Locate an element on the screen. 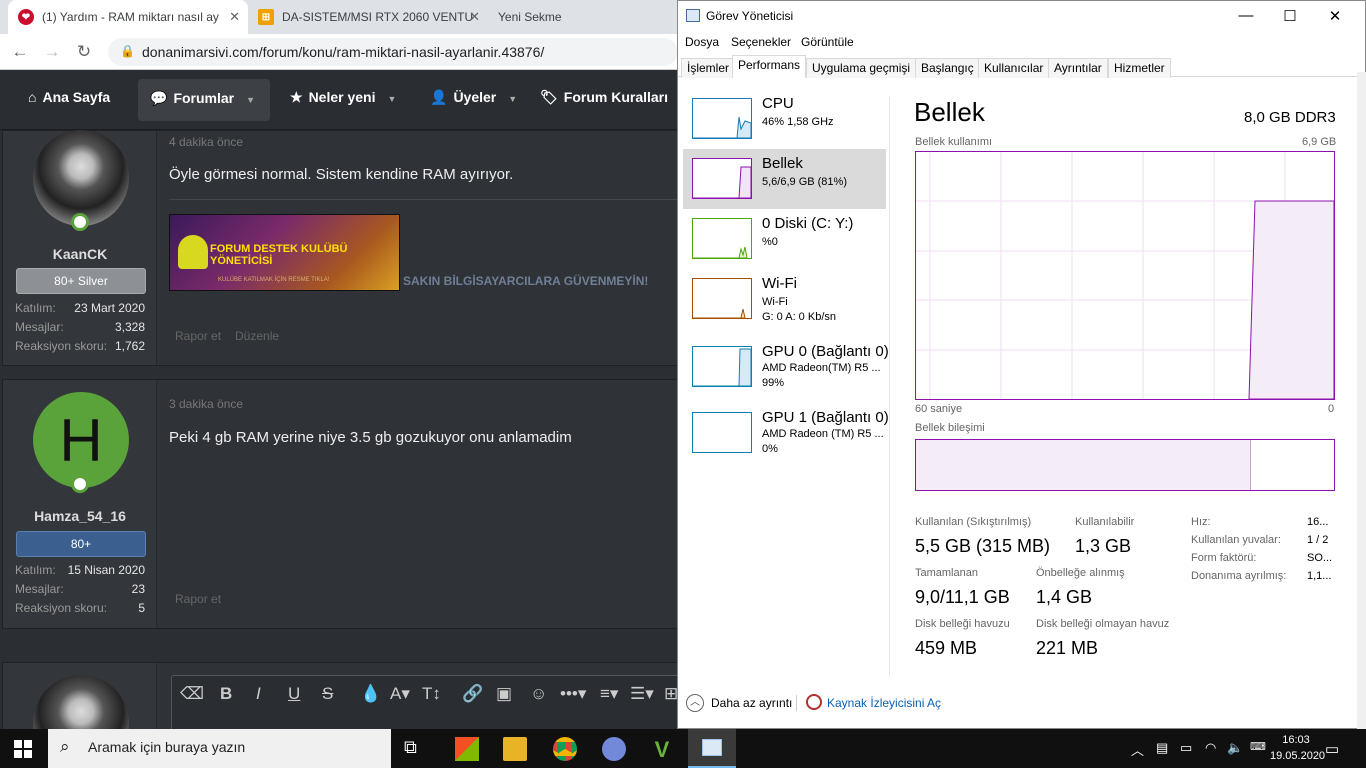 This screenshot has height=768, width=1366. resource-memory: Bellek 5,6/6,9 GB (81%) is located at coordinates (784, 179).